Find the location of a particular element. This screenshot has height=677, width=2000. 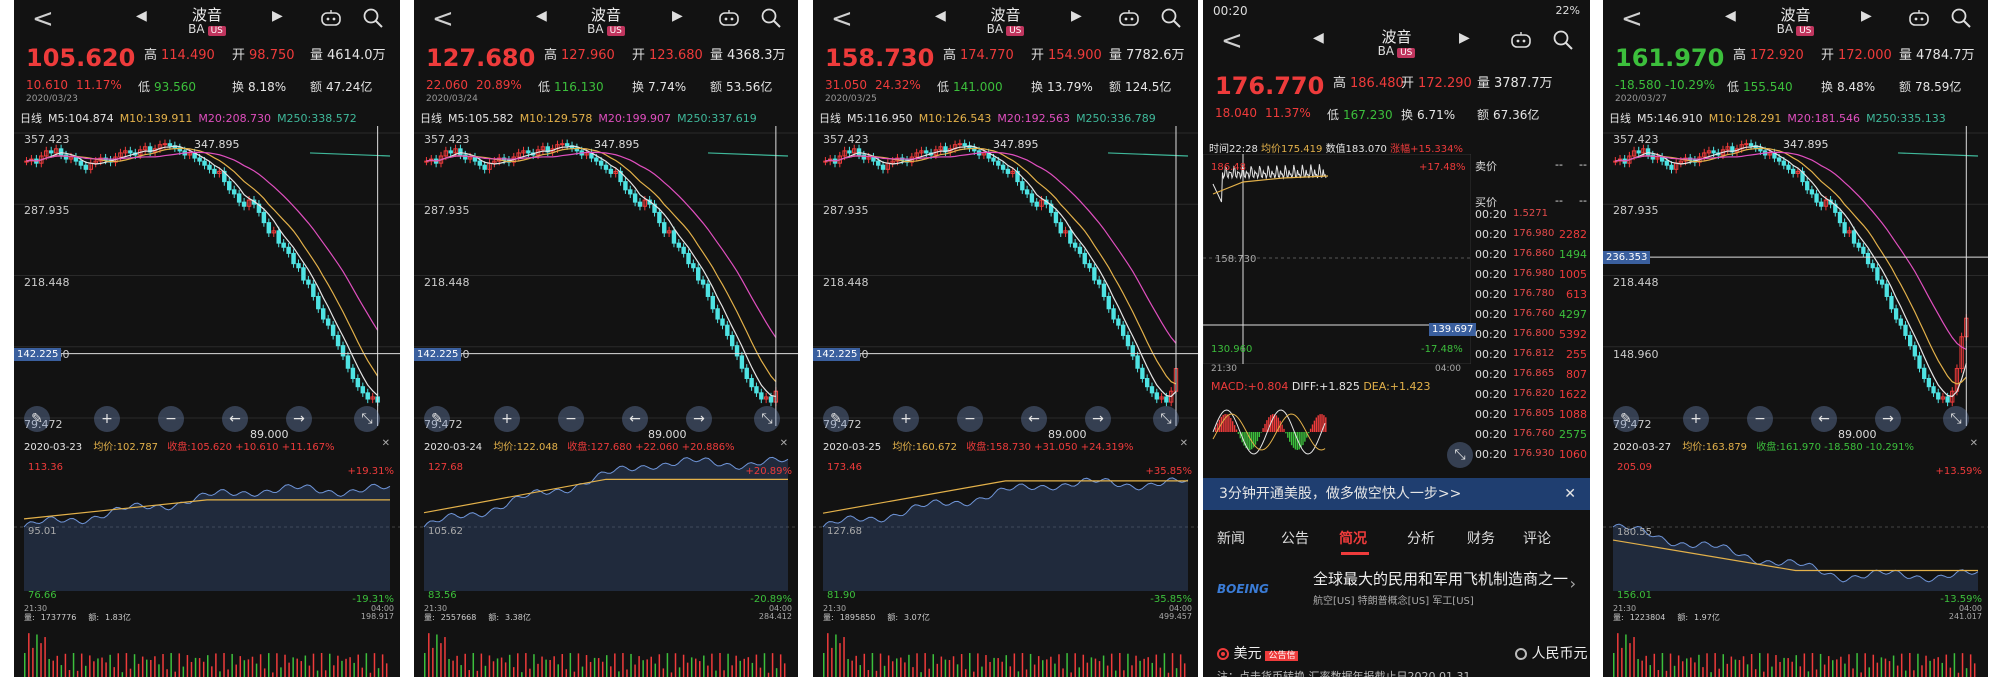

high-price: 高 186.480 is located at coordinates (1368, 83).